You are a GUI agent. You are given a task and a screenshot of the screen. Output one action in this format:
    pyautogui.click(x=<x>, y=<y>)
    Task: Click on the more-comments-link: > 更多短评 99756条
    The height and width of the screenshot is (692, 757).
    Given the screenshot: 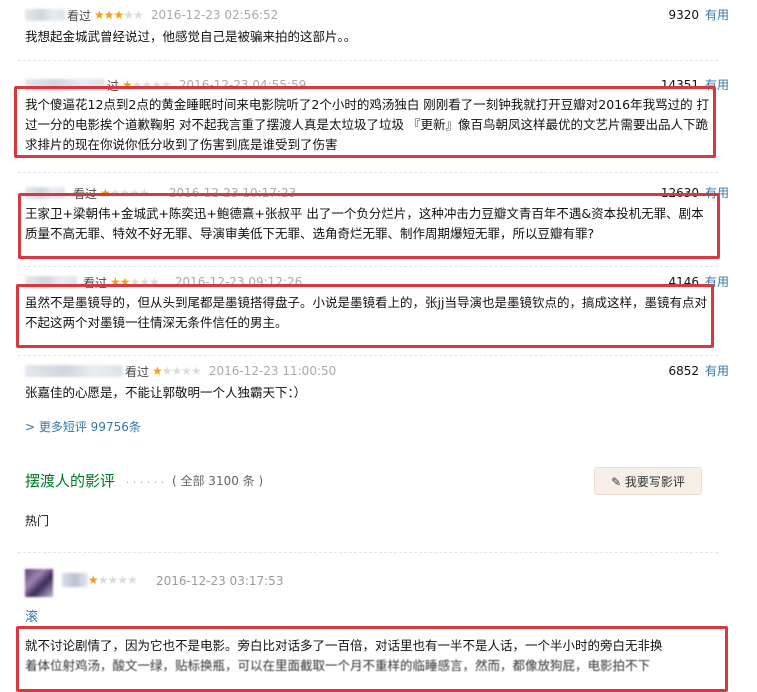 What is the action you would take?
    pyautogui.click(x=83, y=426)
    